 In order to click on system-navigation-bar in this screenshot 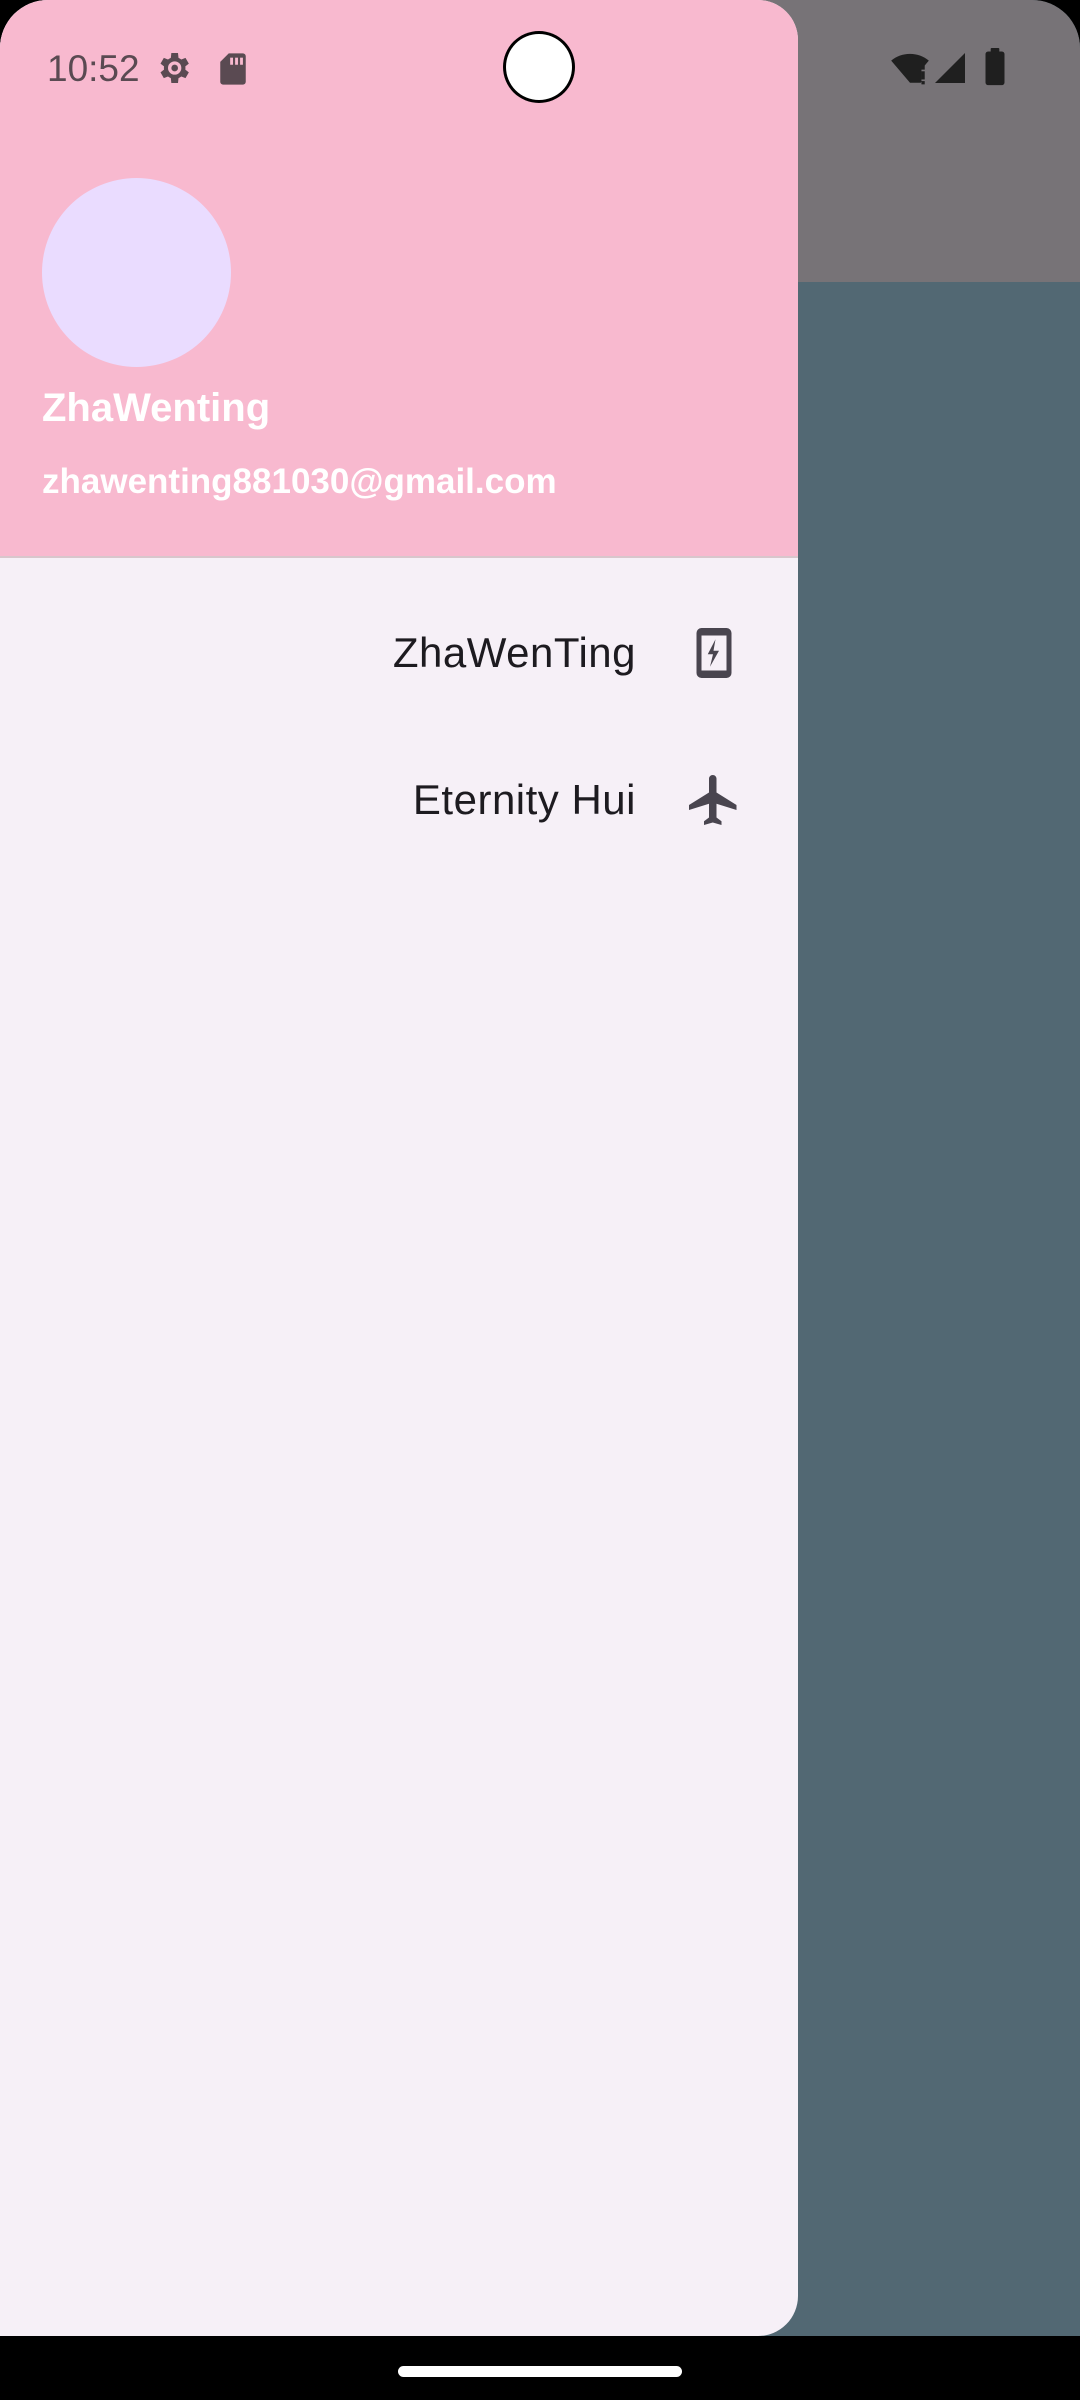, I will do `click(540, 2368)`.